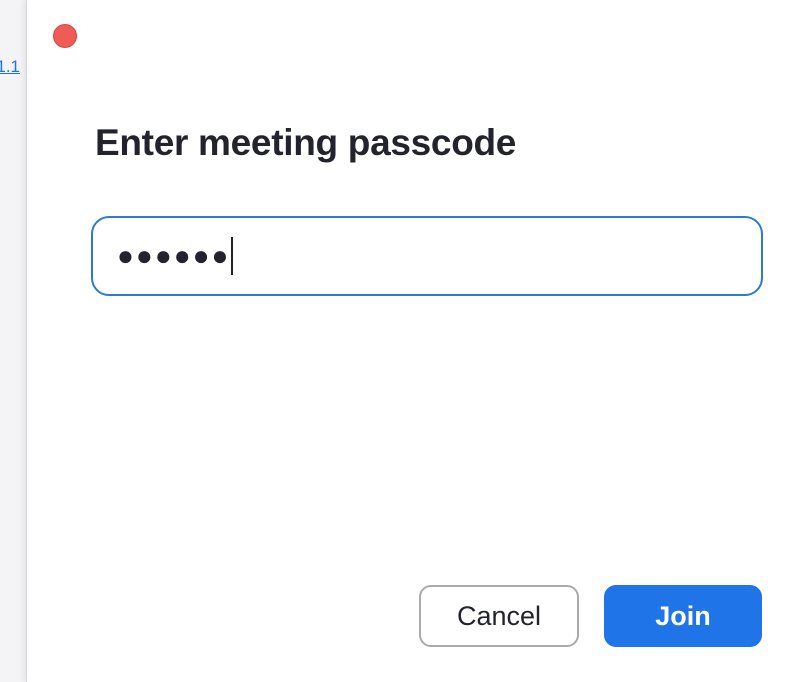 The height and width of the screenshot is (682, 808). Describe the element at coordinates (174, 255) in the screenshot. I see `passcode-masked-value: ●●●●●●` at that location.